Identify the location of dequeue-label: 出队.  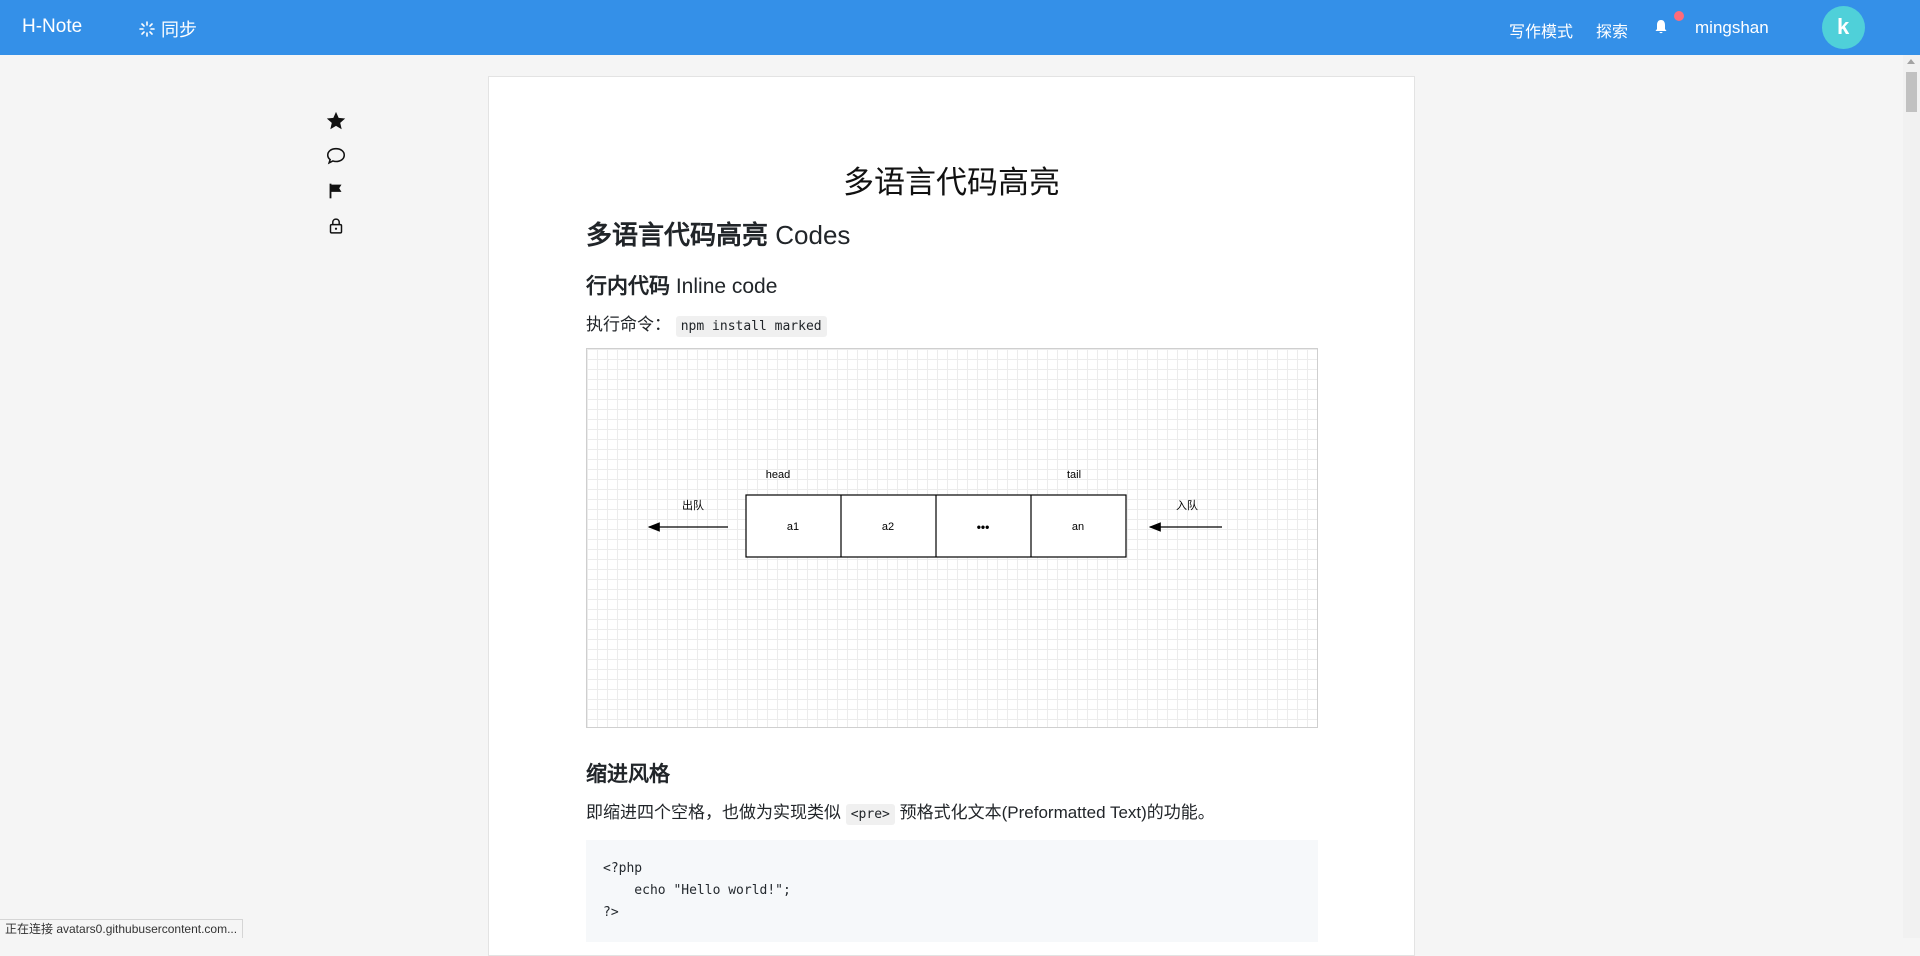
(693, 505).